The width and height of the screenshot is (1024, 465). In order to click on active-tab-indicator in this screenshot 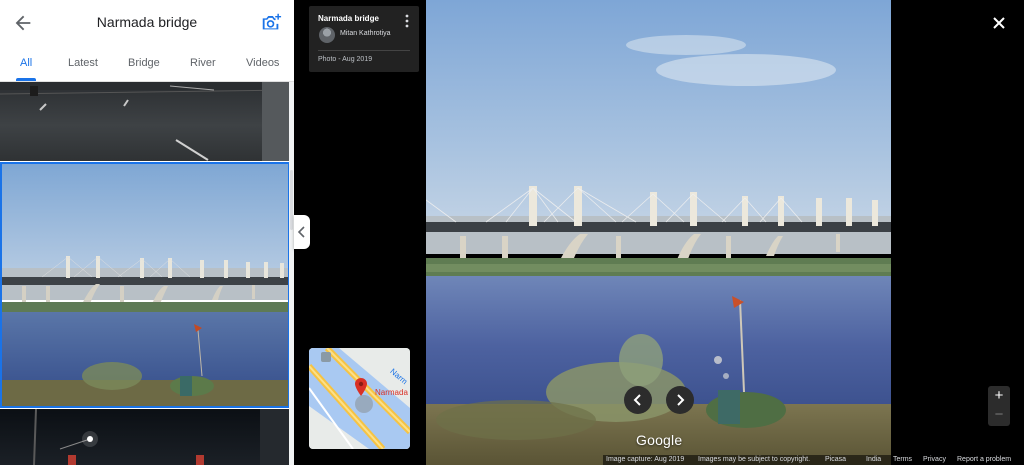, I will do `click(26, 79)`.